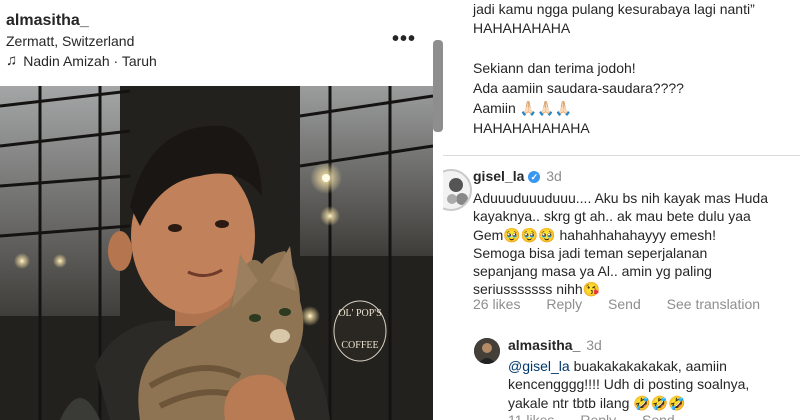 The image size is (800, 420). Describe the element at coordinates (592, 271) in the screenshot. I see `comment-line: sepanjang masa ya Al.. amin yg paling` at that location.